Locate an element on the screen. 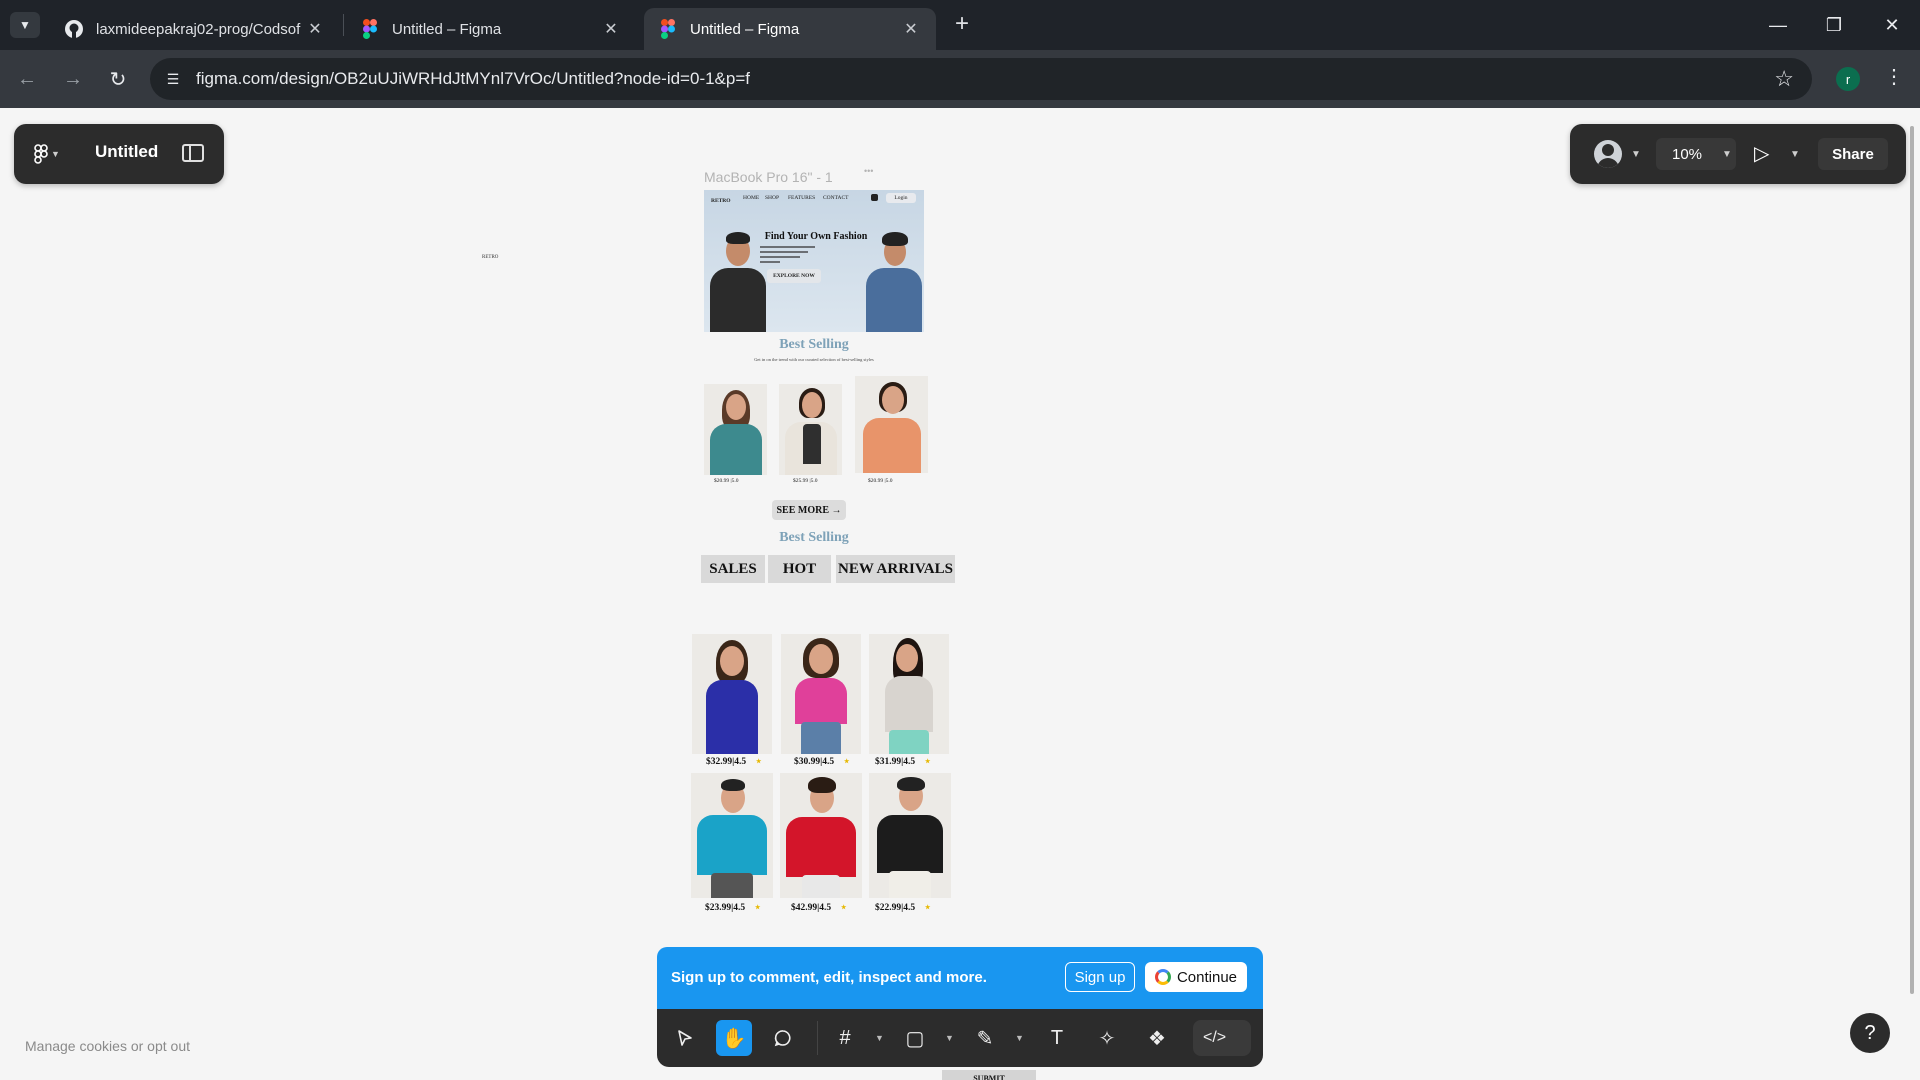  figma-icon is located at coordinates (370, 29).